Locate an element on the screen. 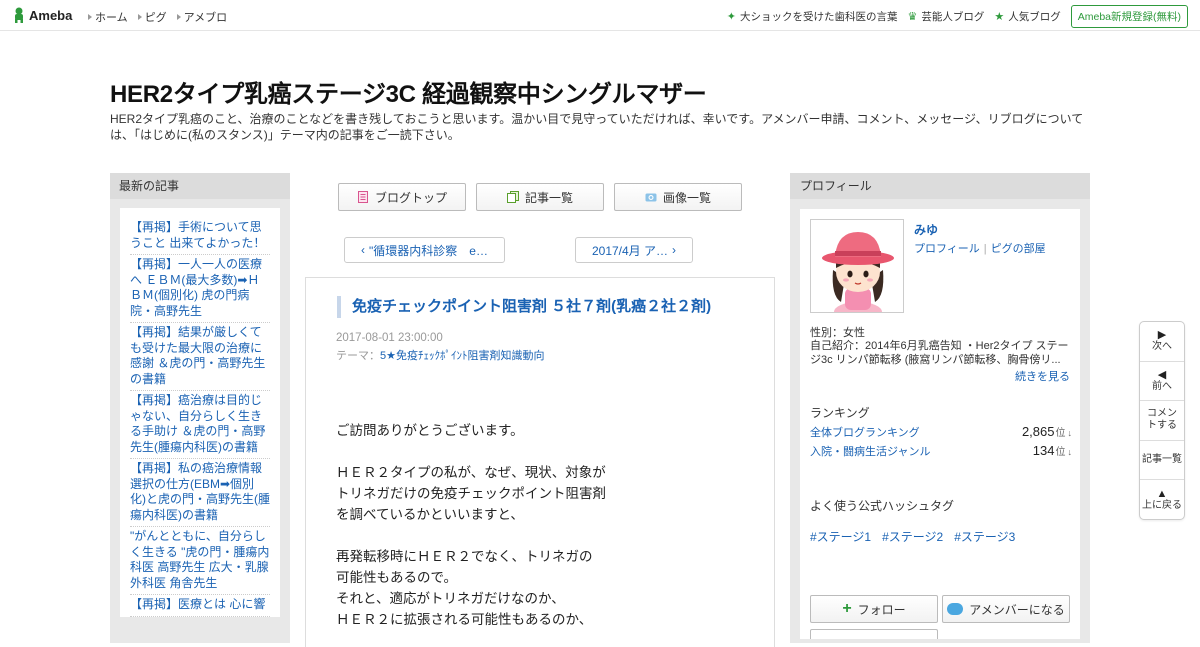  camera-icon is located at coordinates (651, 197).